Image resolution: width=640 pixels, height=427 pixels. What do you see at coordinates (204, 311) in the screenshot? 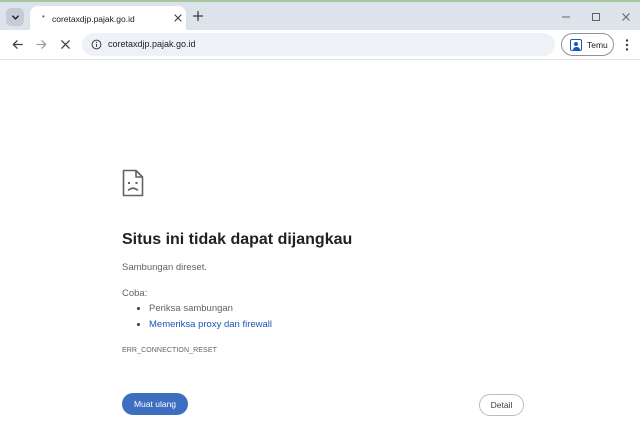
I see `suggestion-check-connection: Periksa sambungan` at bounding box center [204, 311].